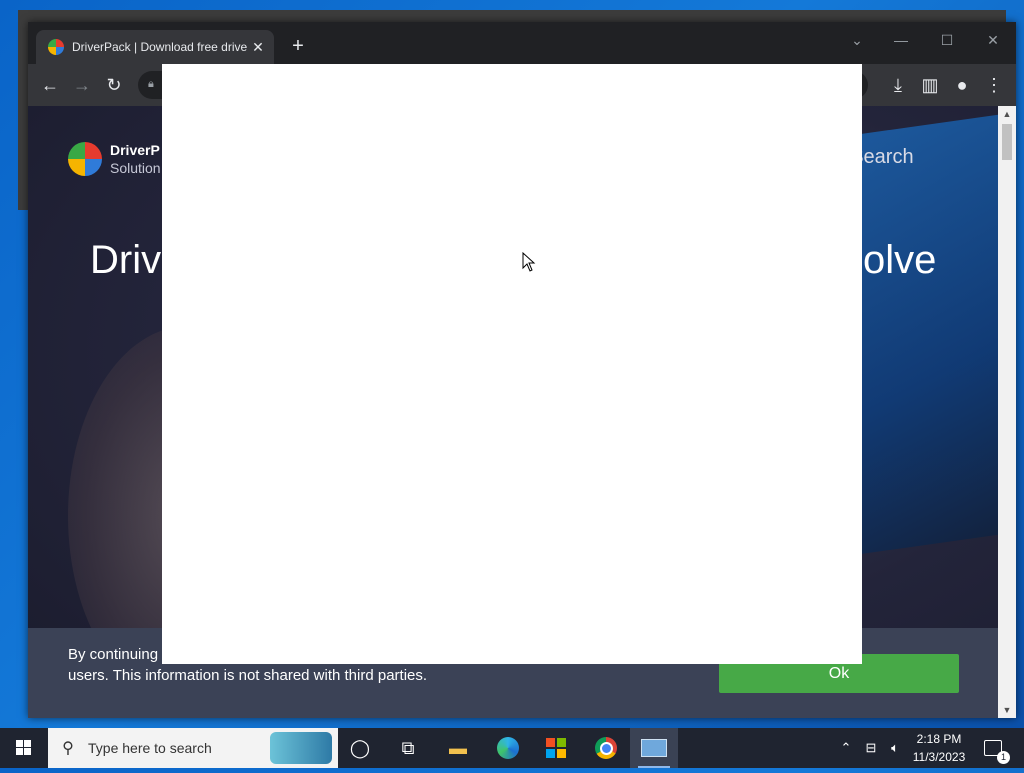  I want to click on mouse-cursor-icon, so click(529, 262).